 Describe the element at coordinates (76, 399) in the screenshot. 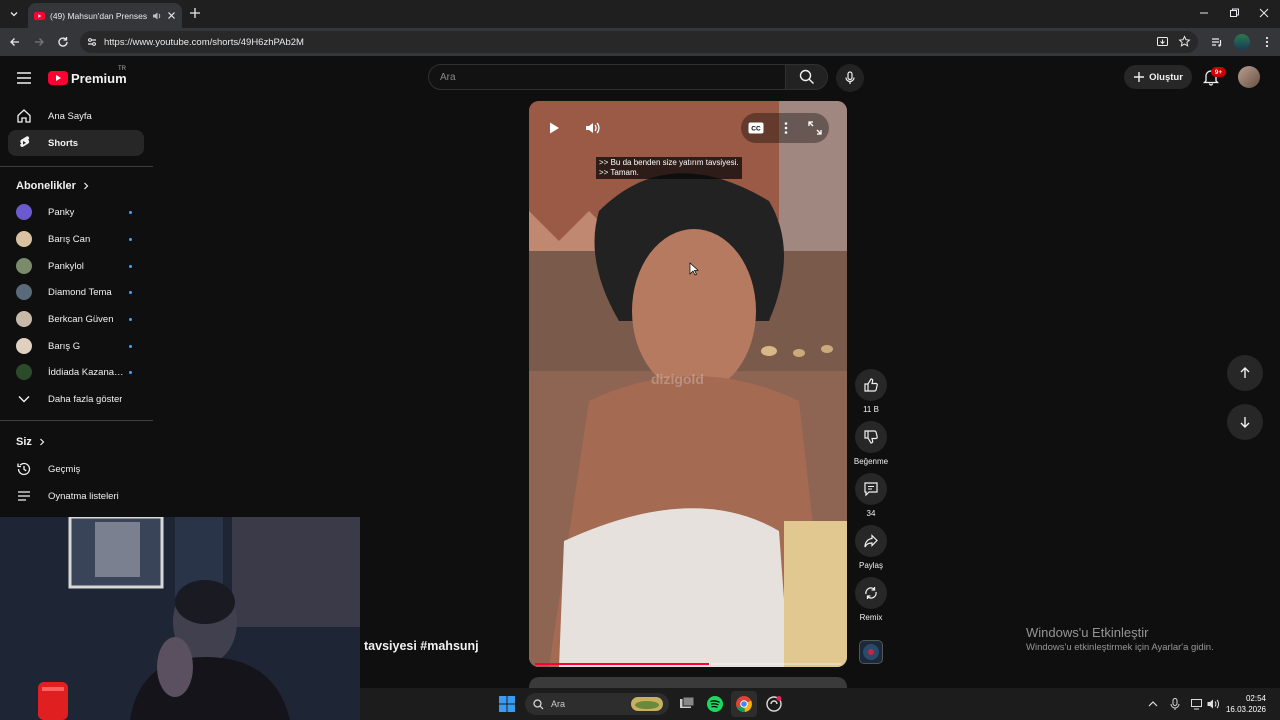

I see `show-more-button: Daha fazla göster` at that location.